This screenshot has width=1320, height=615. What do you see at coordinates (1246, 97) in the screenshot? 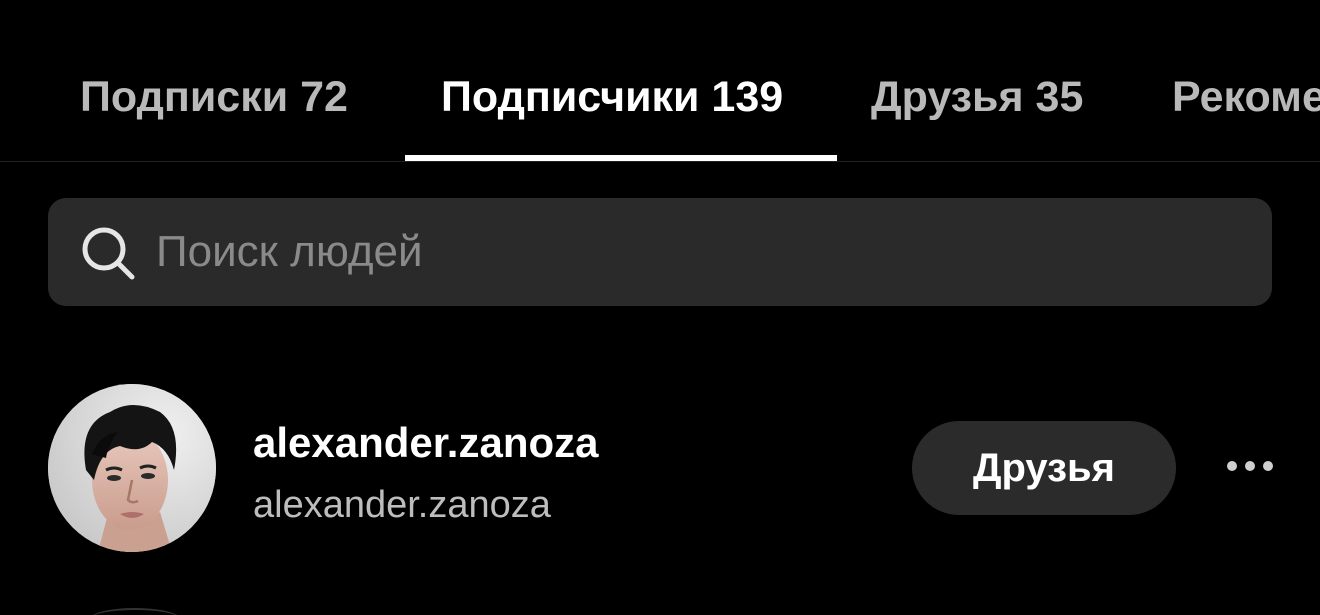
I see `tab-recommendations: Рекомендации` at bounding box center [1246, 97].